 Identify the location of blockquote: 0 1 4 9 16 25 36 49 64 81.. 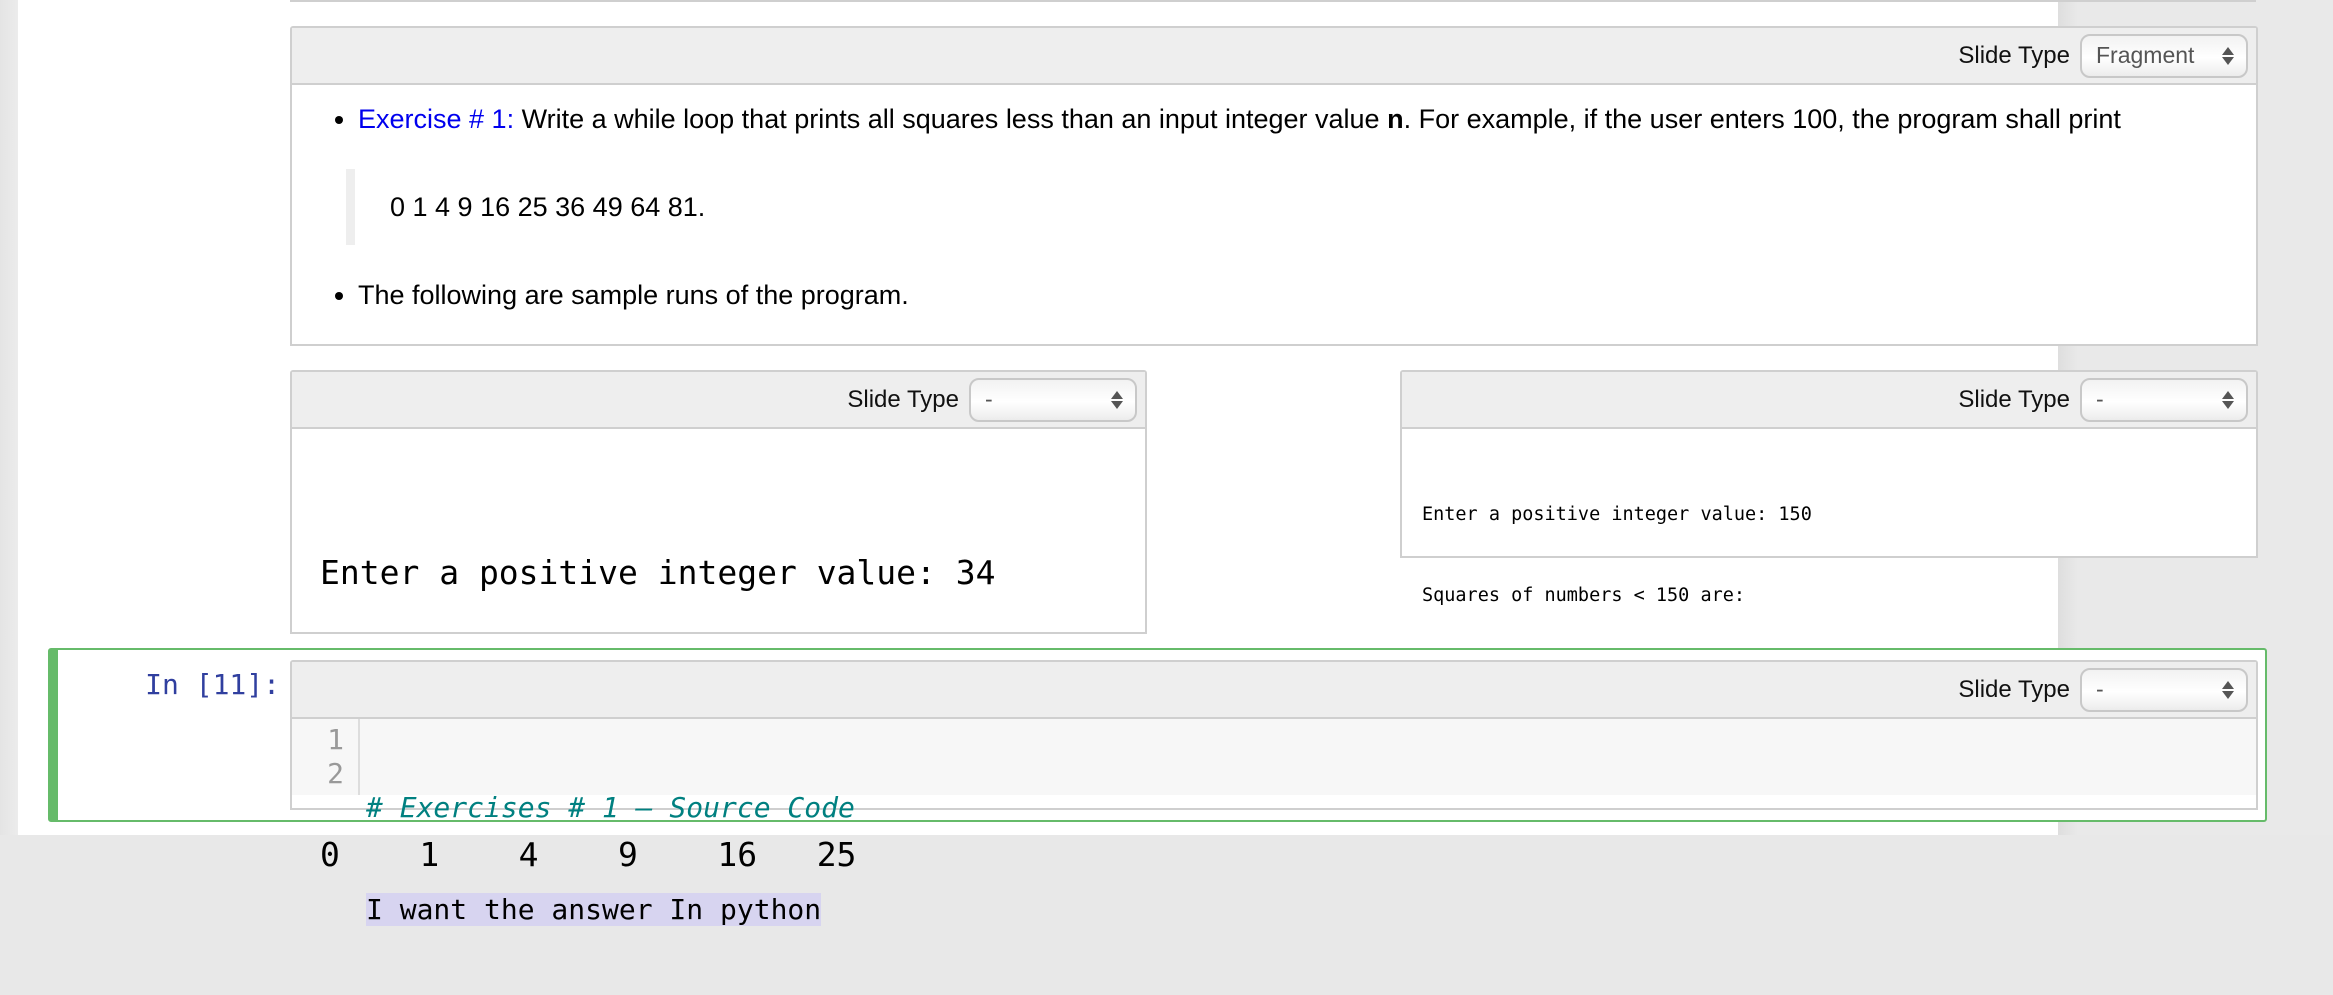
(1301, 207).